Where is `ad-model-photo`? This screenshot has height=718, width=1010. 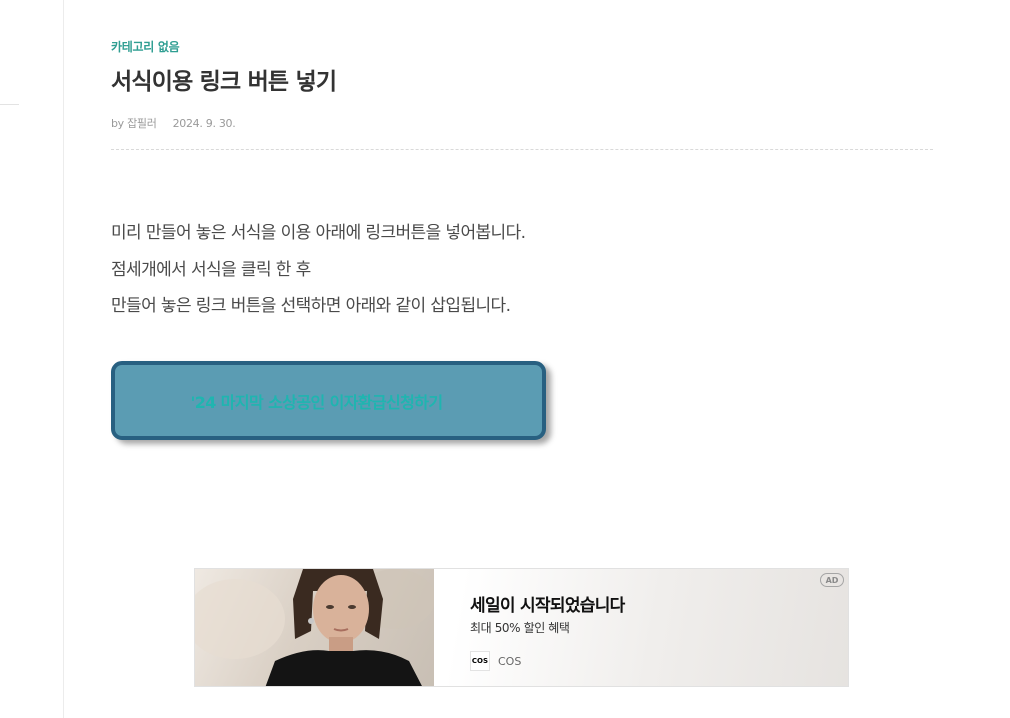 ad-model-photo is located at coordinates (314, 627).